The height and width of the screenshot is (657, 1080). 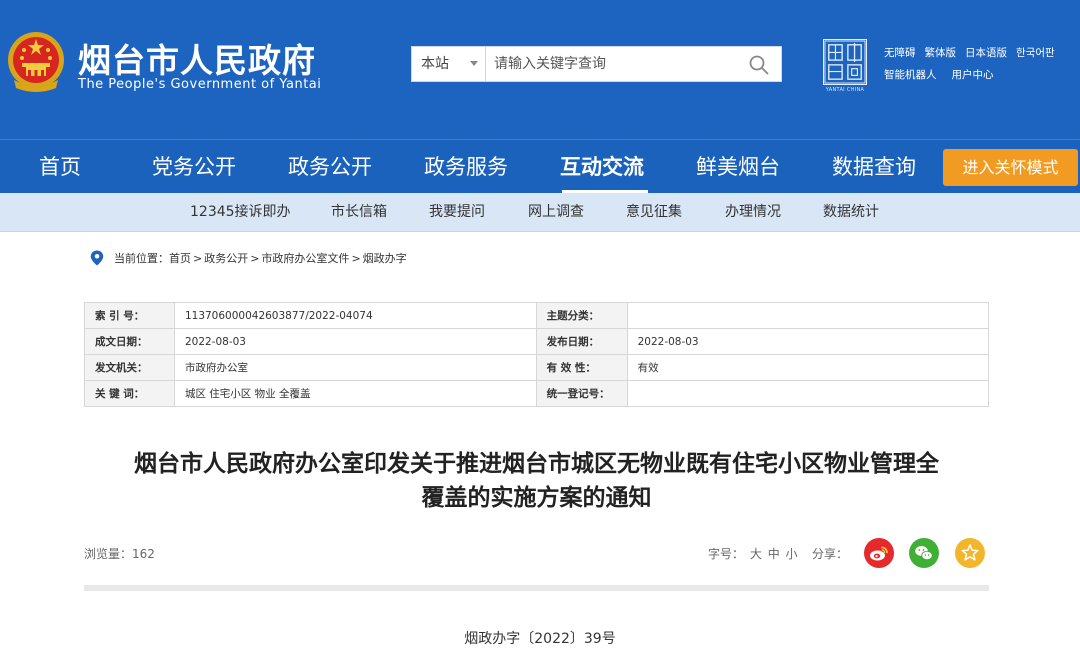 What do you see at coordinates (986, 52) in the screenshot?
I see `japanese-link: 日本语版` at bounding box center [986, 52].